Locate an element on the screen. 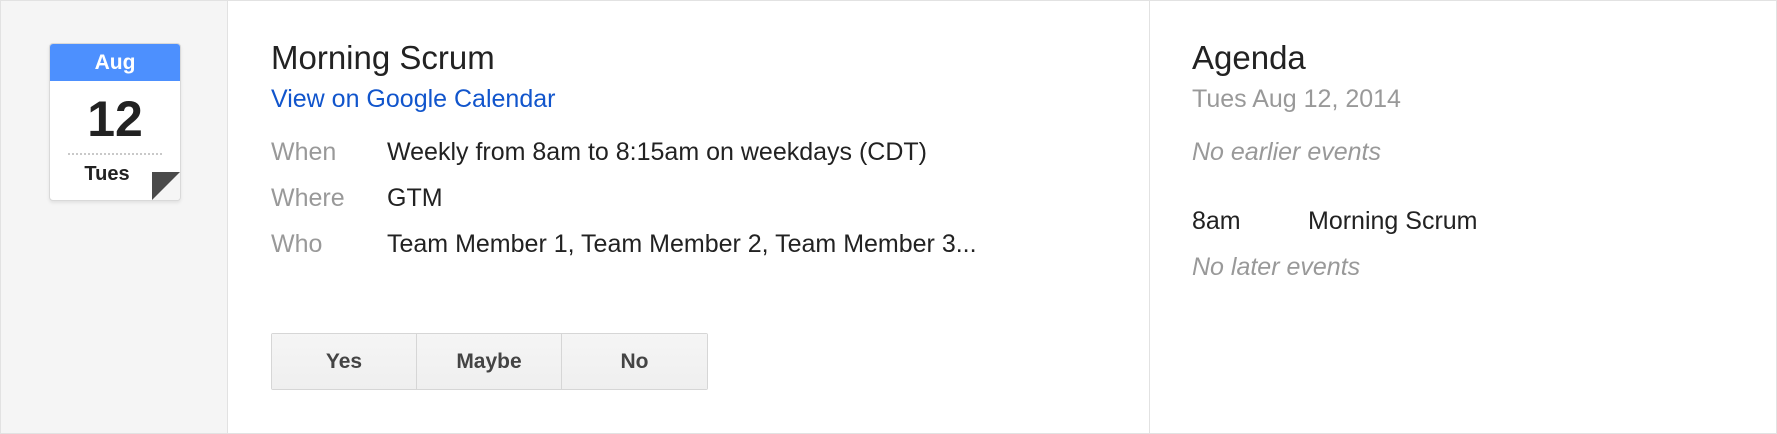  calendar-month: Aug is located at coordinates (115, 62).